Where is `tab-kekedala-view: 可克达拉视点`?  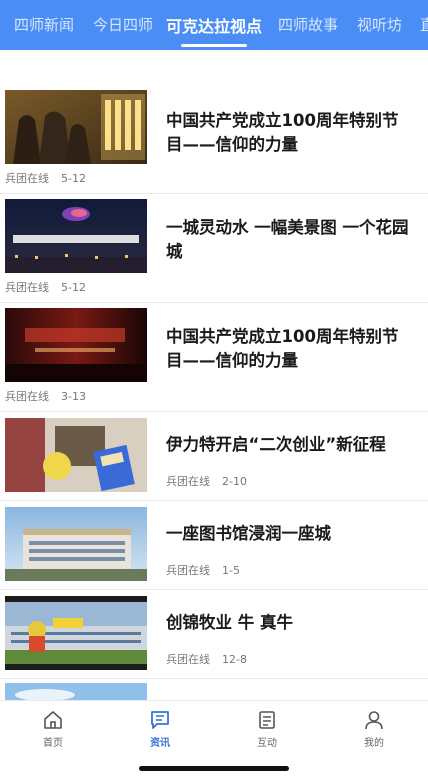
tab-kekedala-view: 可克达拉视点 is located at coordinates (214, 25).